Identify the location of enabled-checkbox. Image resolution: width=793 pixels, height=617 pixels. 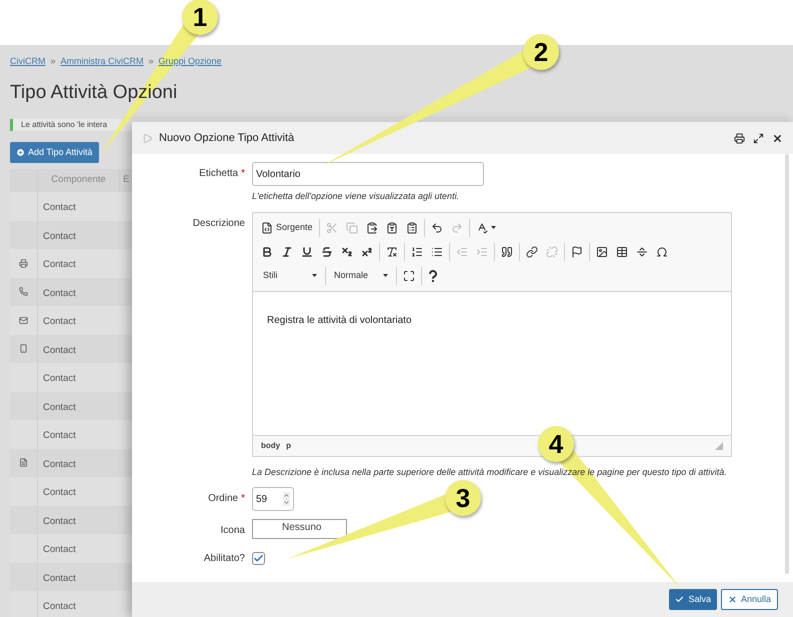
(258, 558).